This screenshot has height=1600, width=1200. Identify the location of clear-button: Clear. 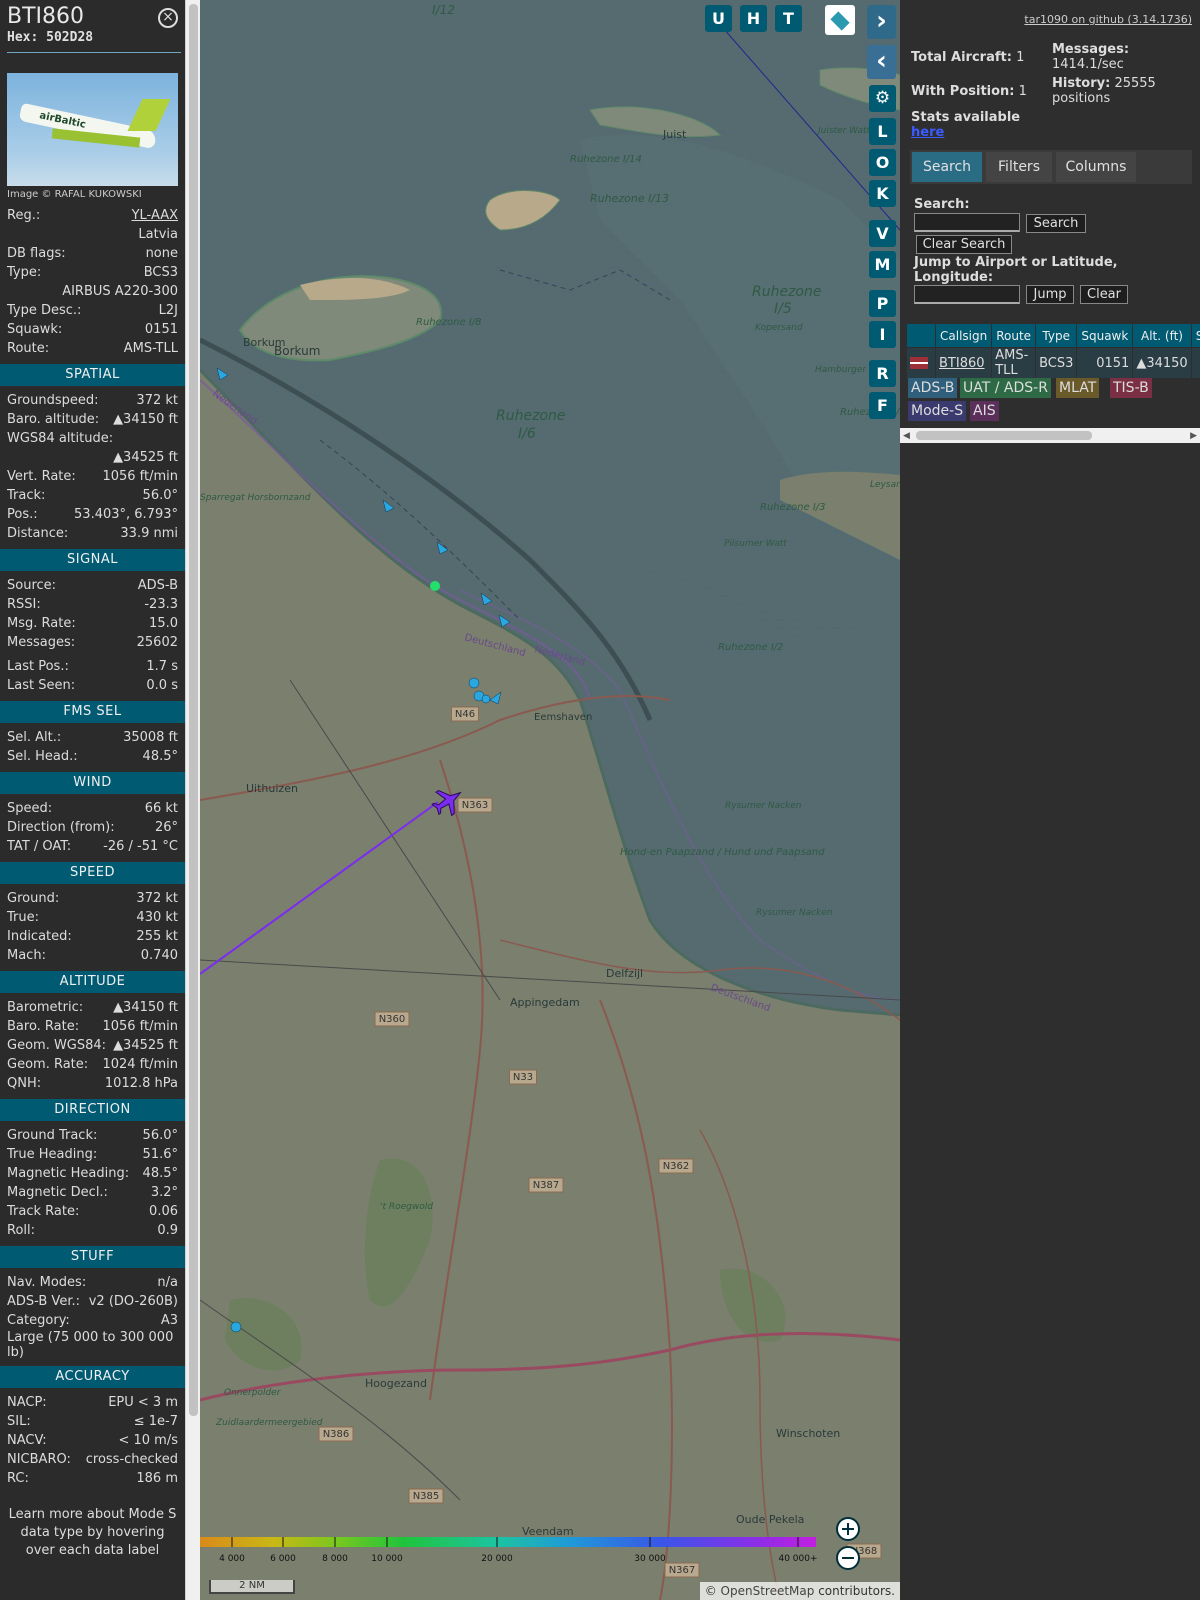
(1104, 294).